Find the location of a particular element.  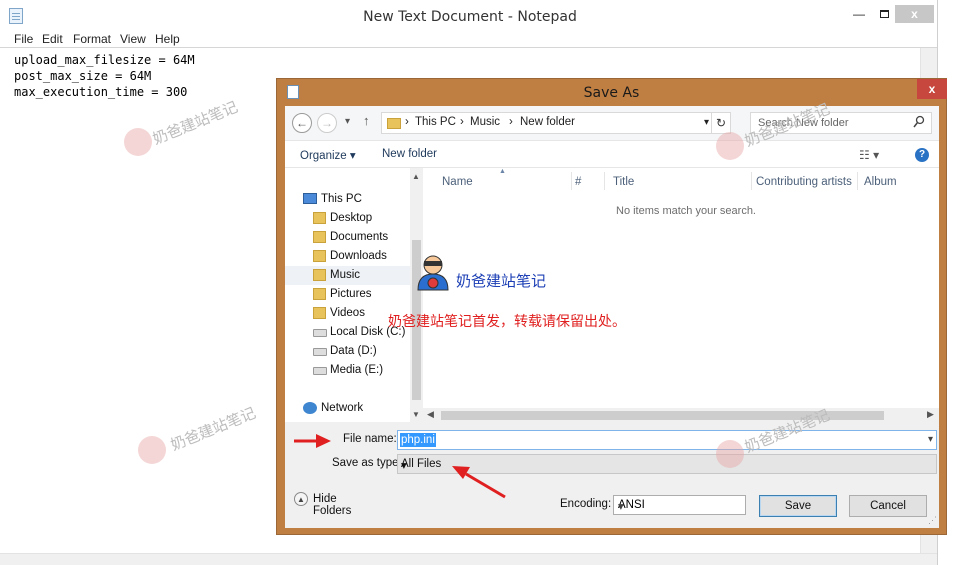

nav-item-pictures: Pictures is located at coordinates (348, 294).